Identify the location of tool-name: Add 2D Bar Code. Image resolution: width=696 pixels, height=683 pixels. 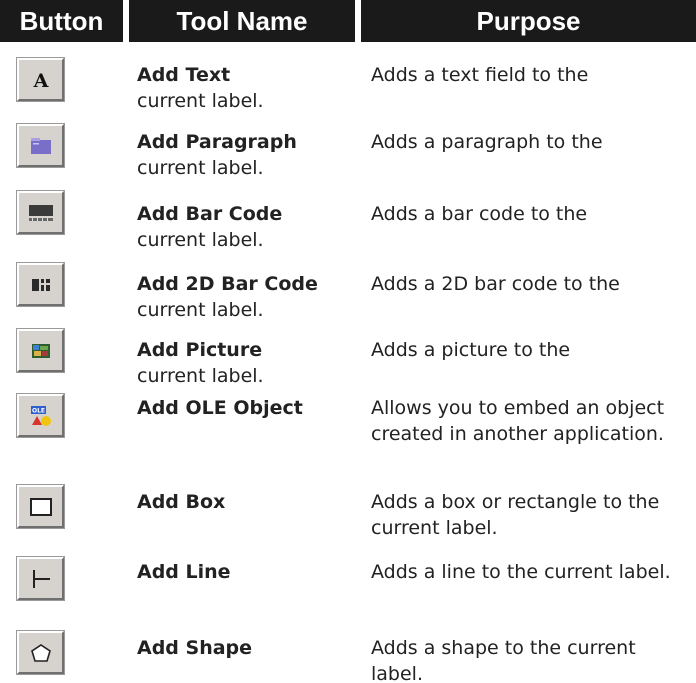
(227, 284).